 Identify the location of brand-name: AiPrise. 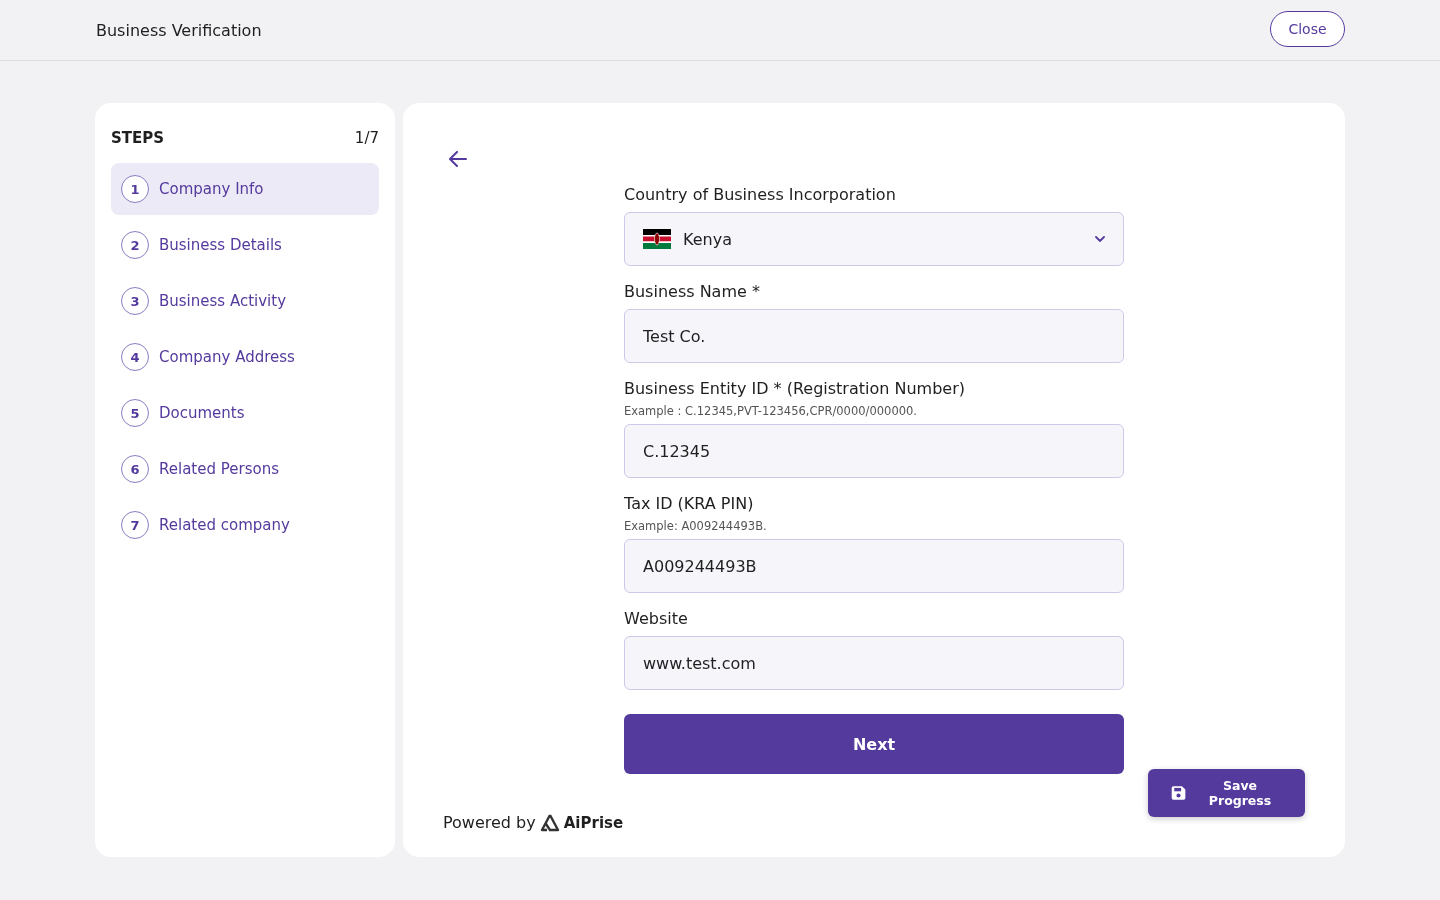
(593, 822).